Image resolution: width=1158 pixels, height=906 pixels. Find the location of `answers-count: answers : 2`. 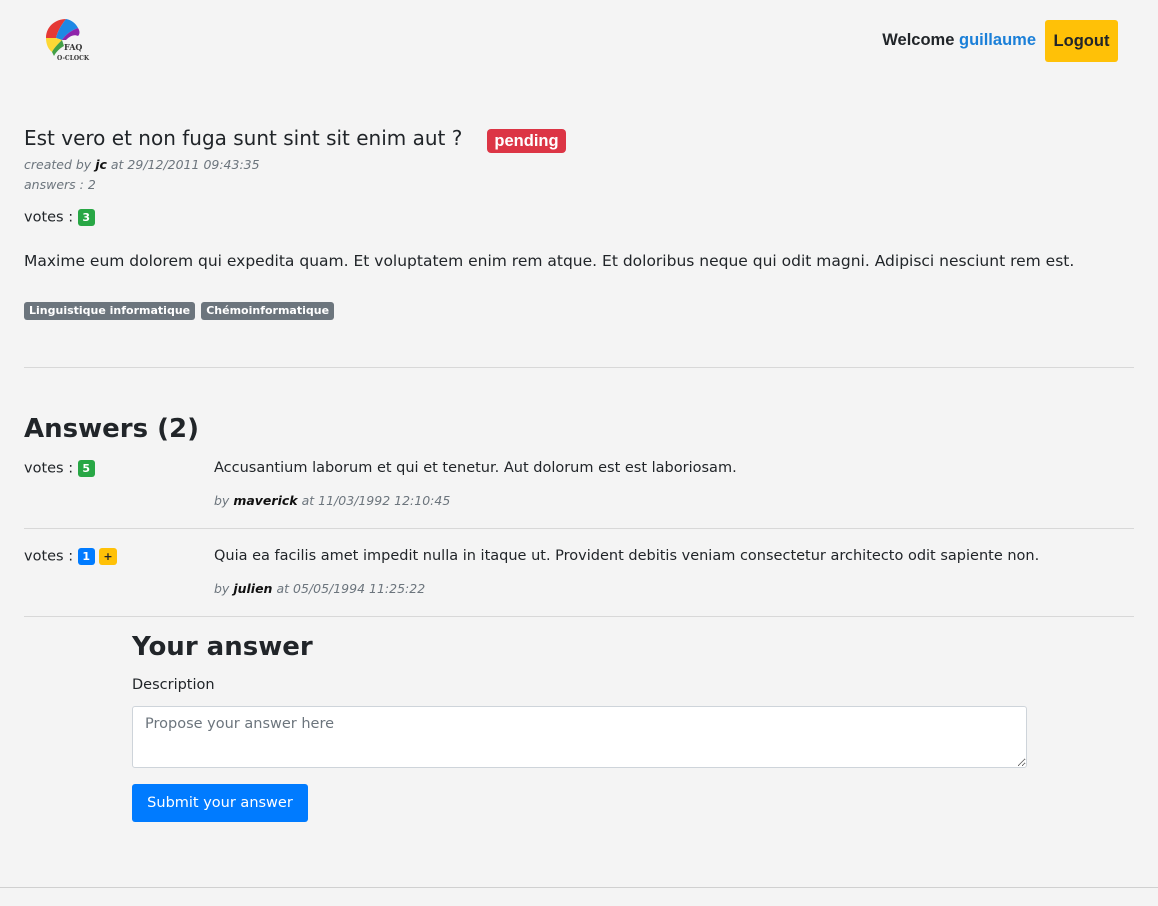

answers-count: answers : 2 is located at coordinates (60, 184).